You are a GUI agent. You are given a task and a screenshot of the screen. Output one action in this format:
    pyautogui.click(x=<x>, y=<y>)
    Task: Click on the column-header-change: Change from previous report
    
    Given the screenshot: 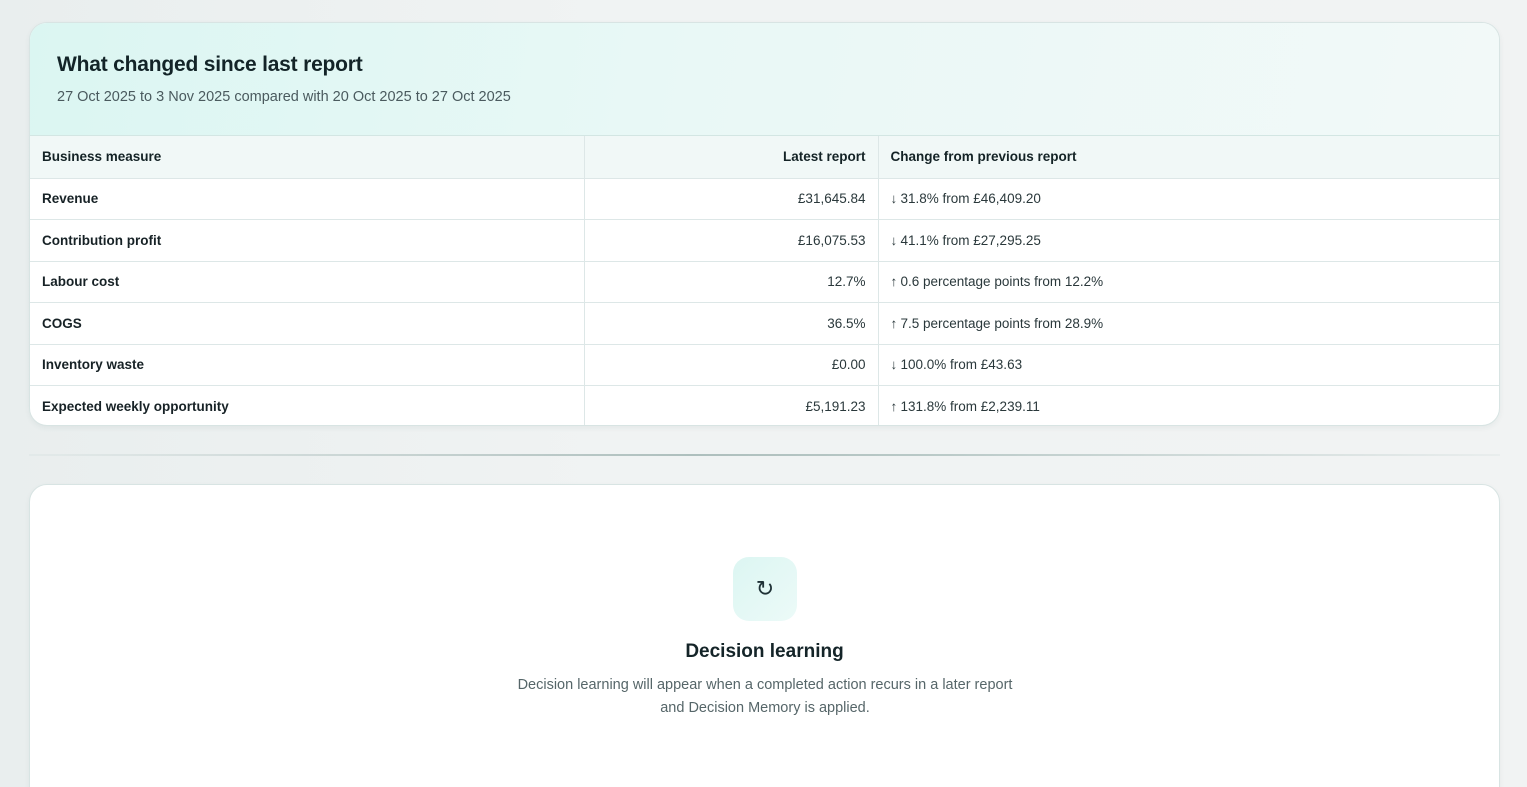 What is the action you would take?
    pyautogui.click(x=1188, y=157)
    